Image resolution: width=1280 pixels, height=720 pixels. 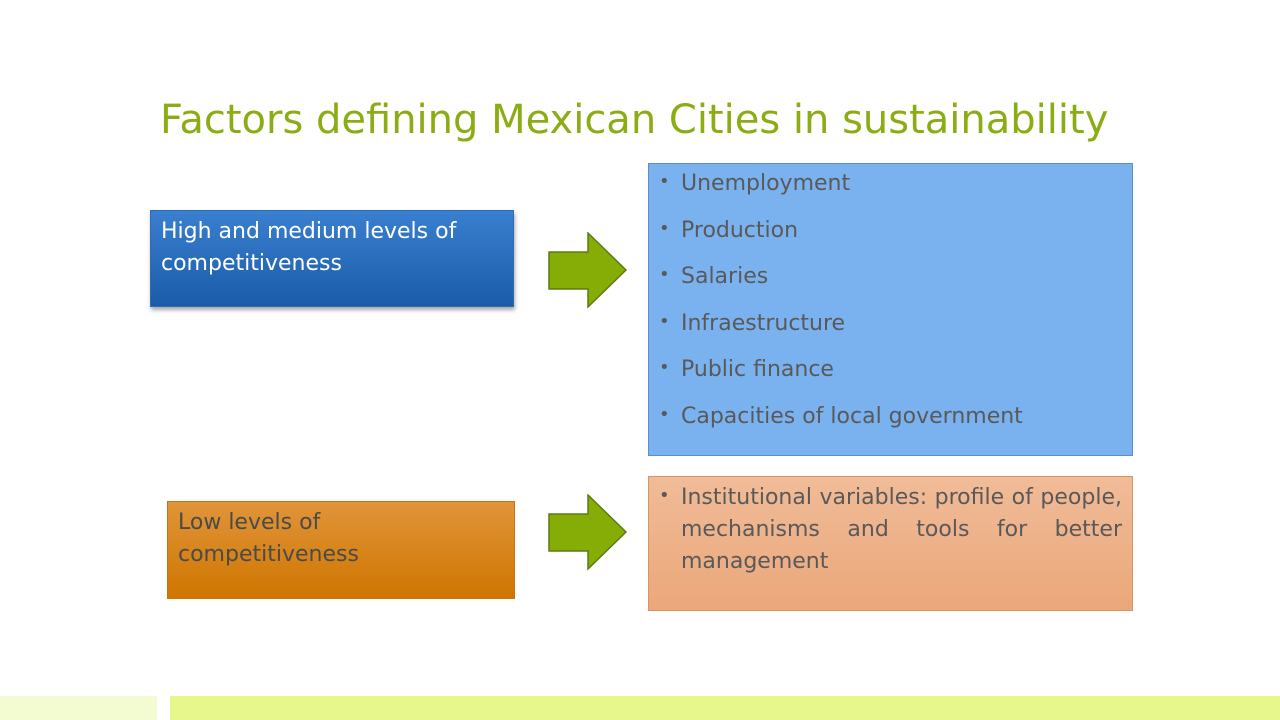 What do you see at coordinates (890, 424) in the screenshot?
I see `list-item: Capacities of local government` at bounding box center [890, 424].